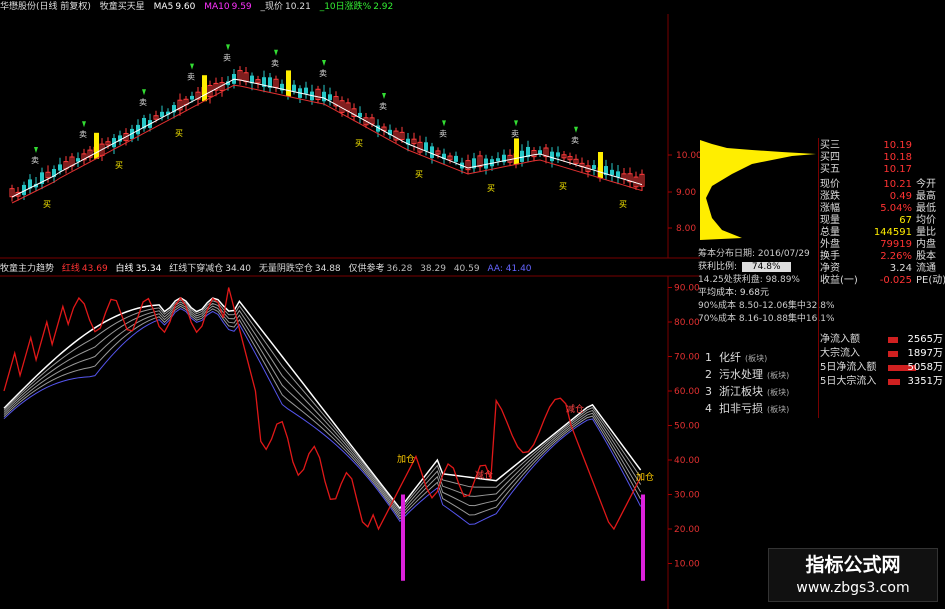  Describe the element at coordinates (708, 357) in the screenshot. I see `sector-number: 1` at that location.